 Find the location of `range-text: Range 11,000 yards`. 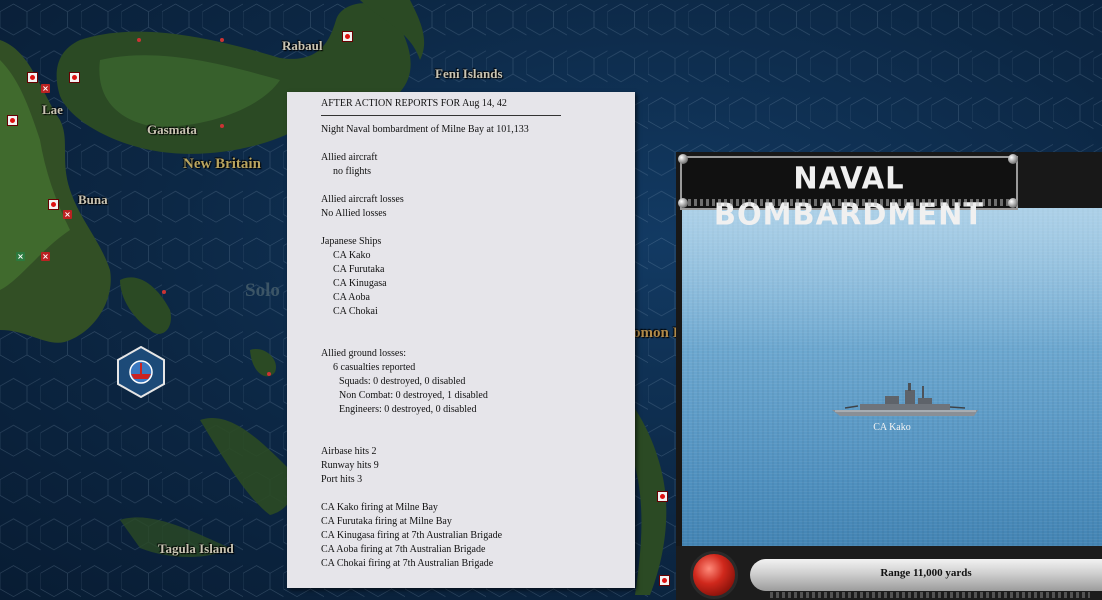

range-text: Range 11,000 yards is located at coordinates (926, 573).